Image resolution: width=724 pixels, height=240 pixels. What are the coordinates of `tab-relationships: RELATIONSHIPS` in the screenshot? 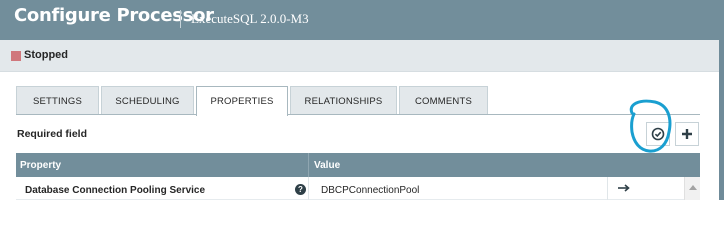 It's located at (343, 100).